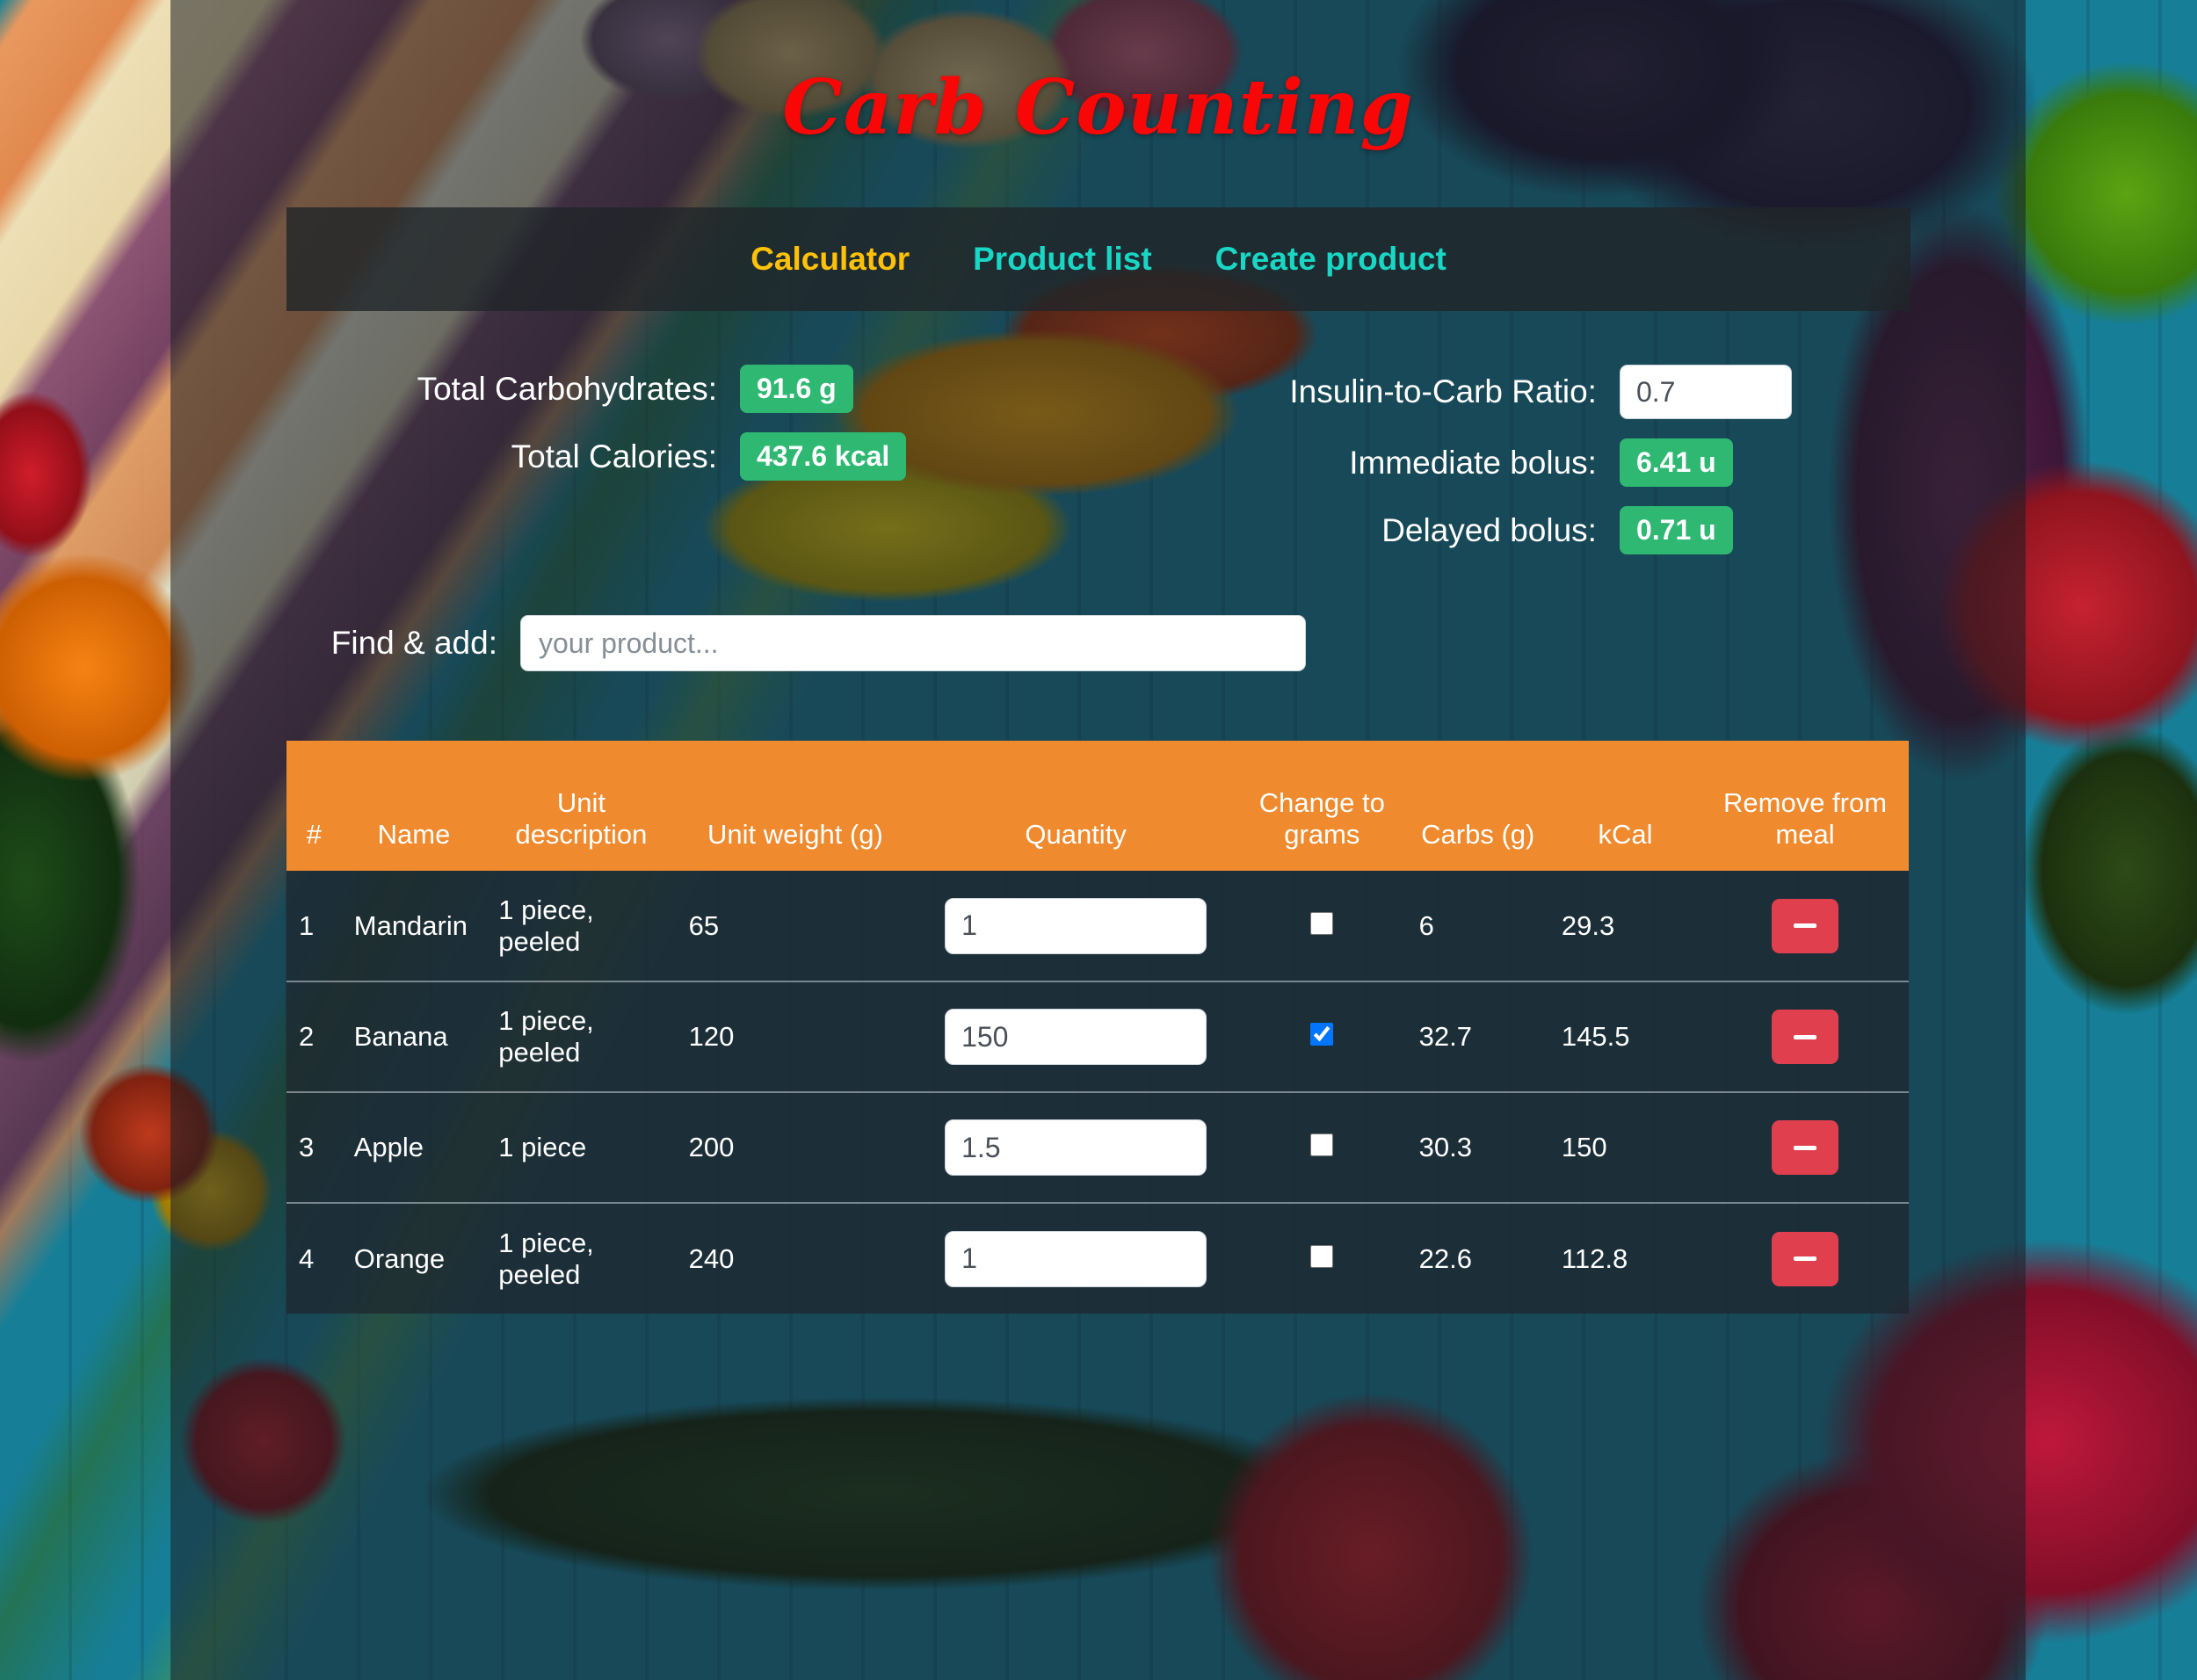 This screenshot has width=2197, height=1680. What do you see at coordinates (1331, 259) in the screenshot?
I see `nav-item-create-product: Create product` at bounding box center [1331, 259].